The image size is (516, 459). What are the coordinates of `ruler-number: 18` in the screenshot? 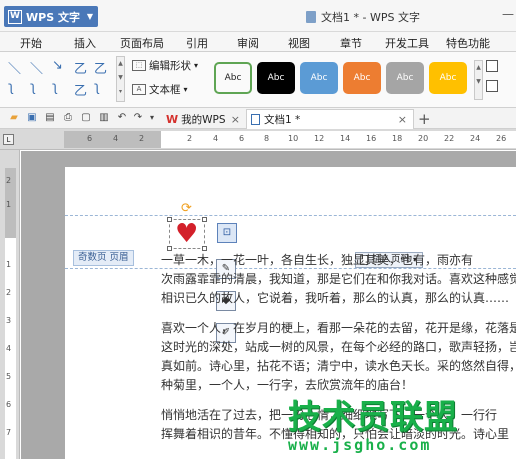 It's located at (397, 138).